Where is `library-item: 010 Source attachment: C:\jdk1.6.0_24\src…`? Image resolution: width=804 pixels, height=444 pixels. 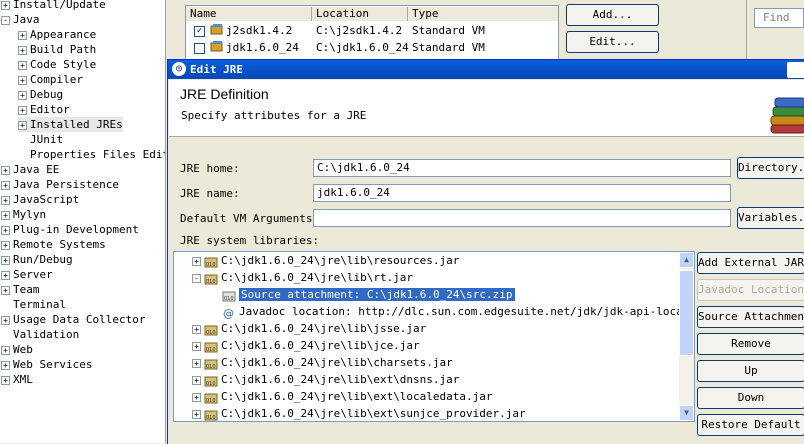 library-item: 010 Source attachment: C:\jdk1.6.0_24\src… is located at coordinates (362, 295).